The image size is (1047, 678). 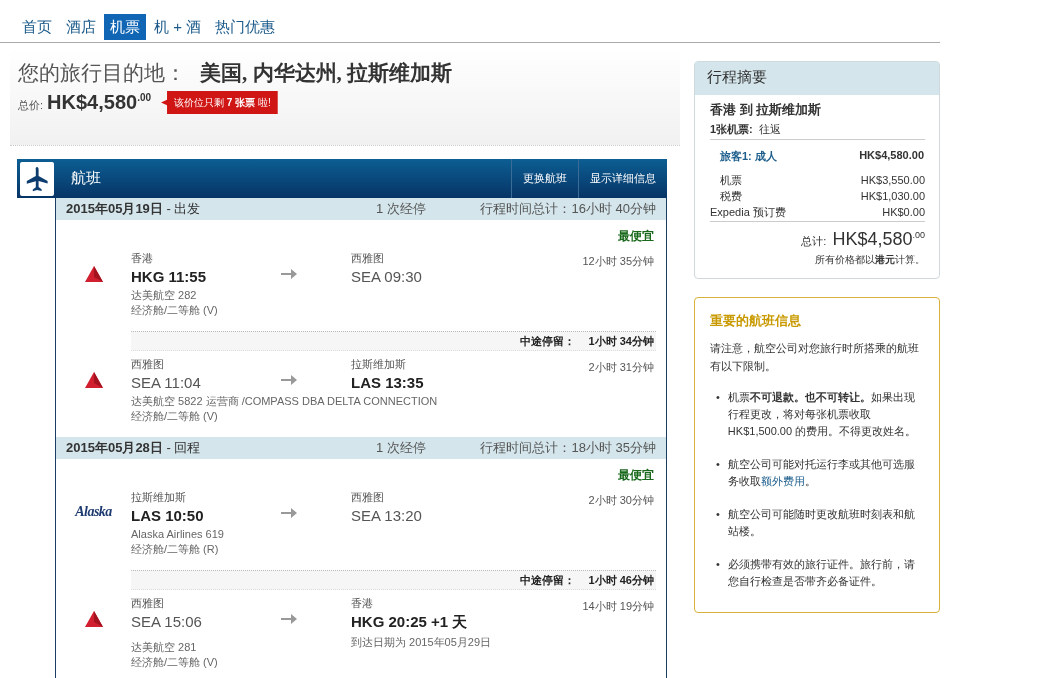 I want to click on leg-date: 2015年05月19日 - 出发, so click(x=134, y=209).